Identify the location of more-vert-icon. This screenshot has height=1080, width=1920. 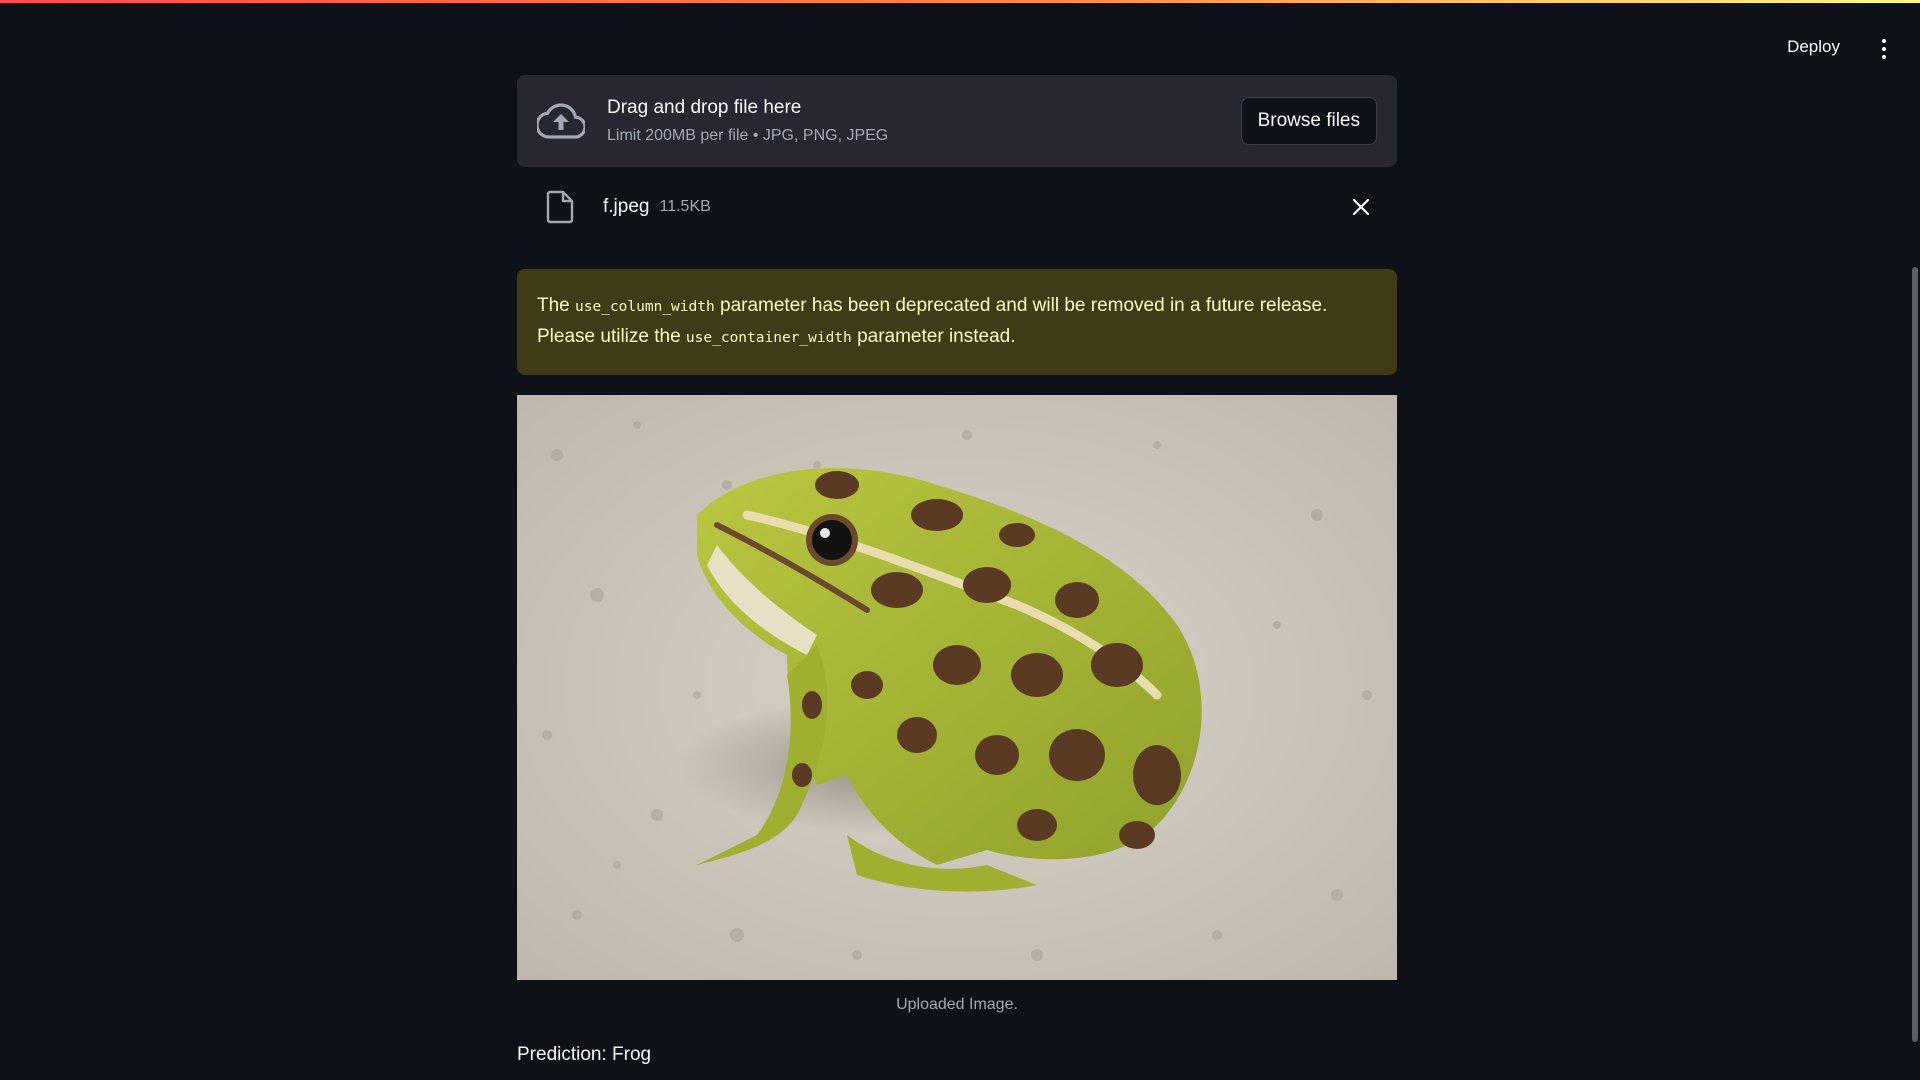
(1884, 49).